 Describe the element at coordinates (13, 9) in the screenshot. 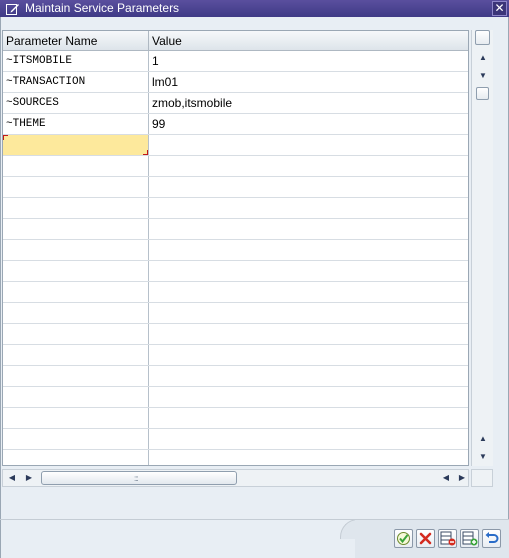

I see `window-edit-icon` at that location.